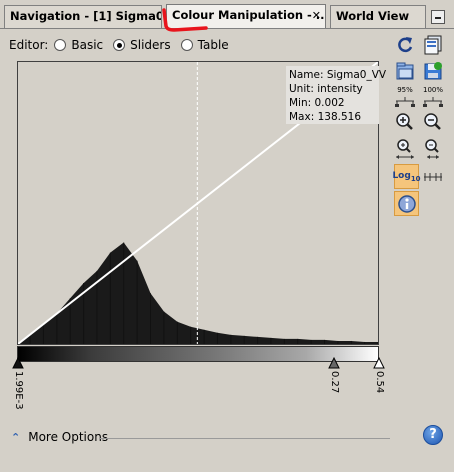  I want to click on import-button, so click(405, 71).